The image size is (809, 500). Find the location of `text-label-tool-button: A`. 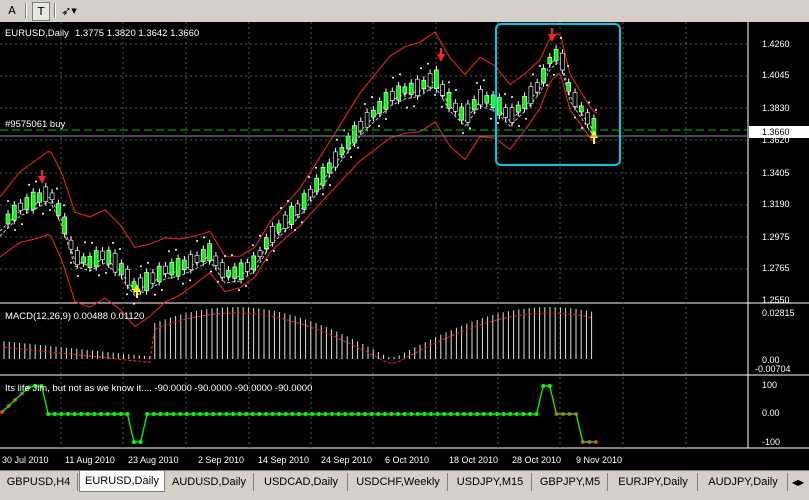

text-label-tool-button: A is located at coordinates (12, 10).